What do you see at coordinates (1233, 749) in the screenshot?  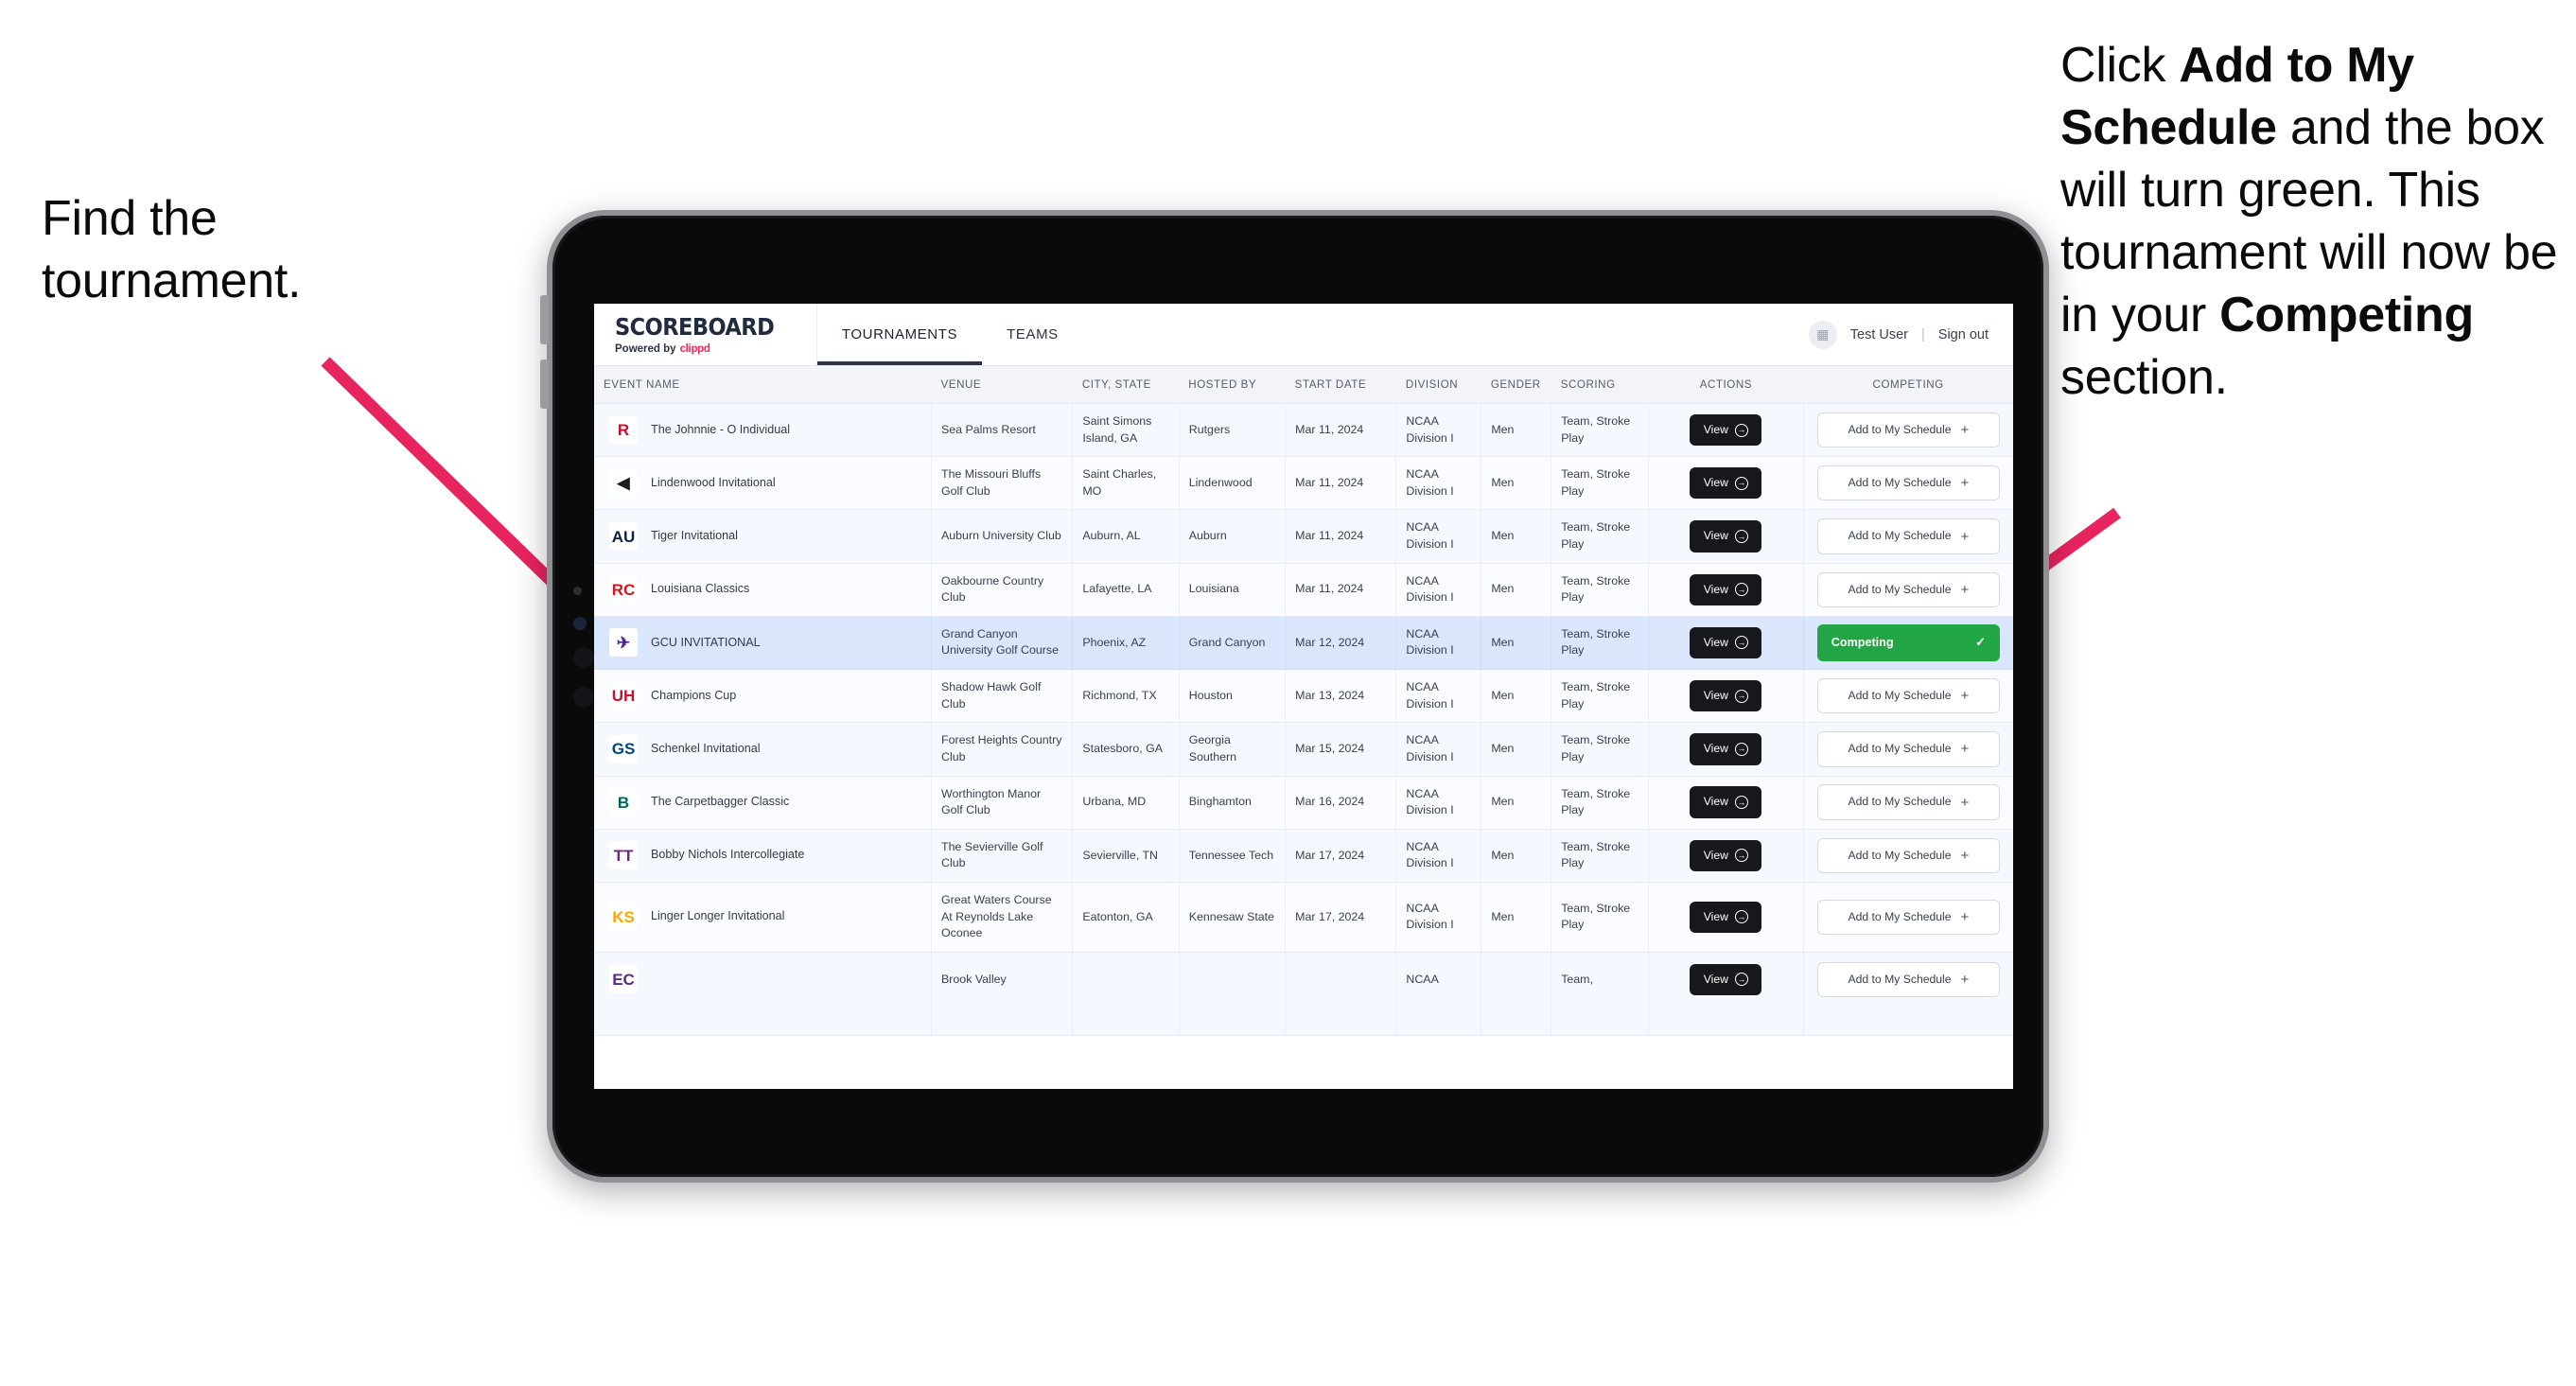 I see `cell-hosted-by: Georgia Southern` at bounding box center [1233, 749].